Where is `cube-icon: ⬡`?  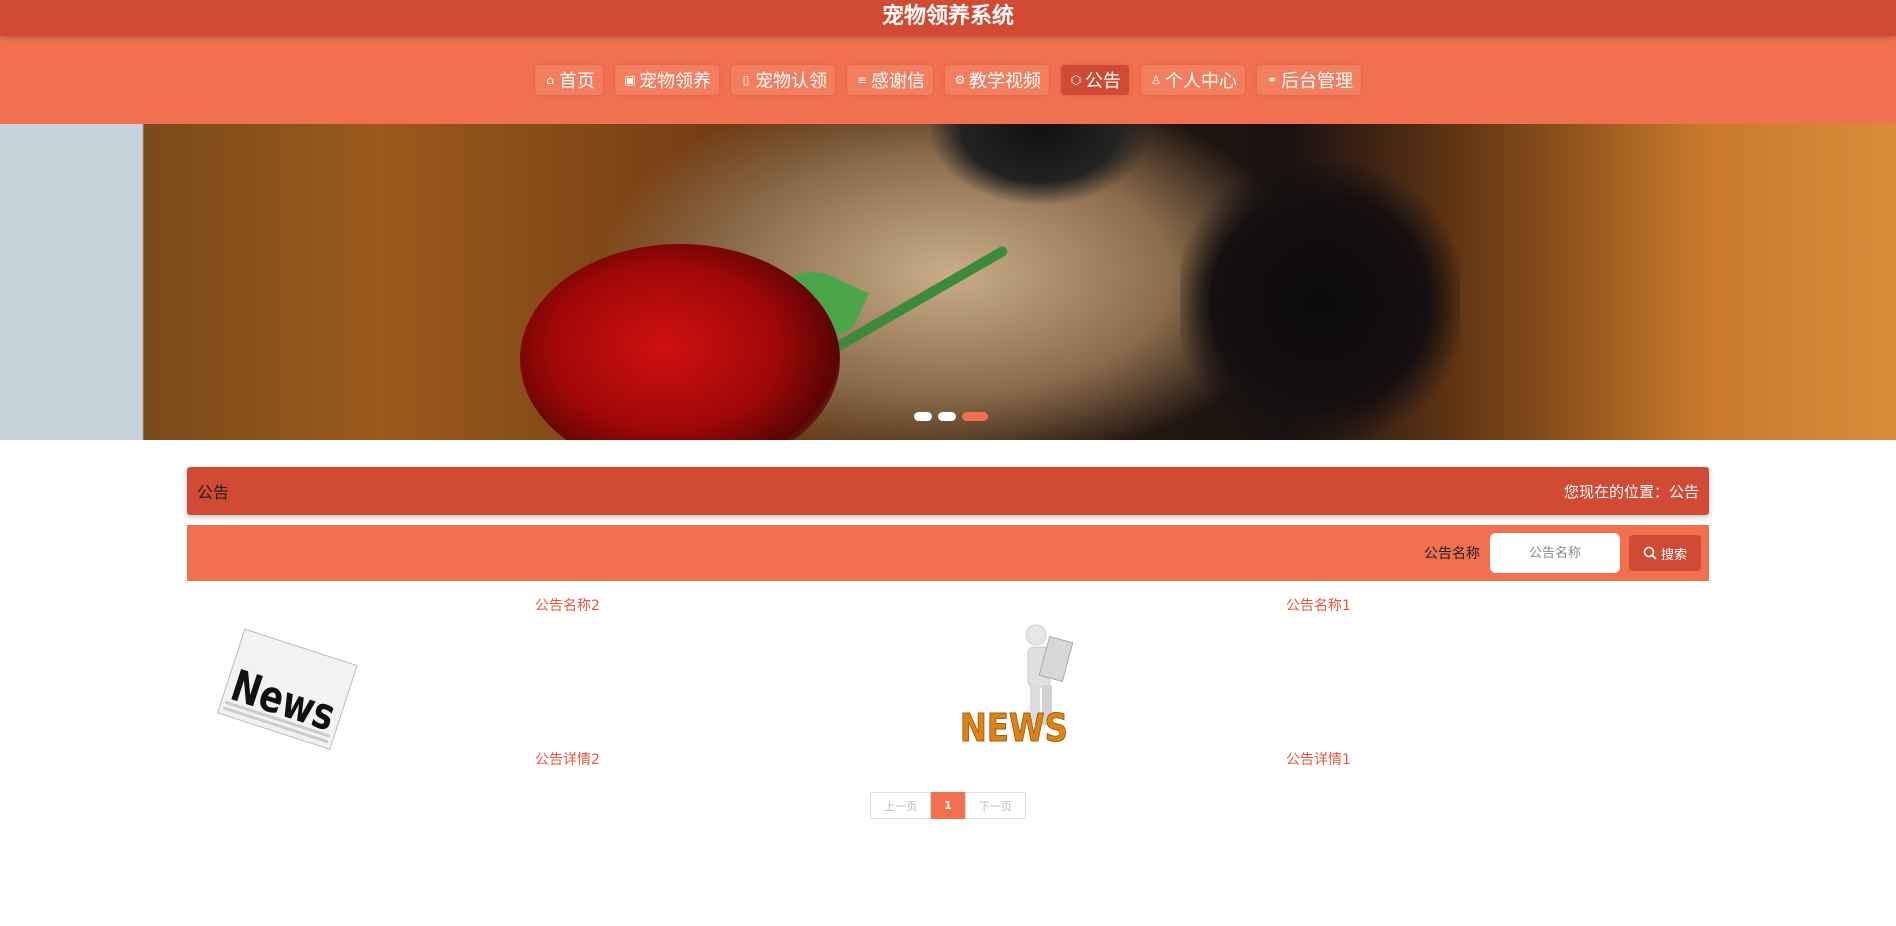
cube-icon: ⬡ is located at coordinates (1076, 80).